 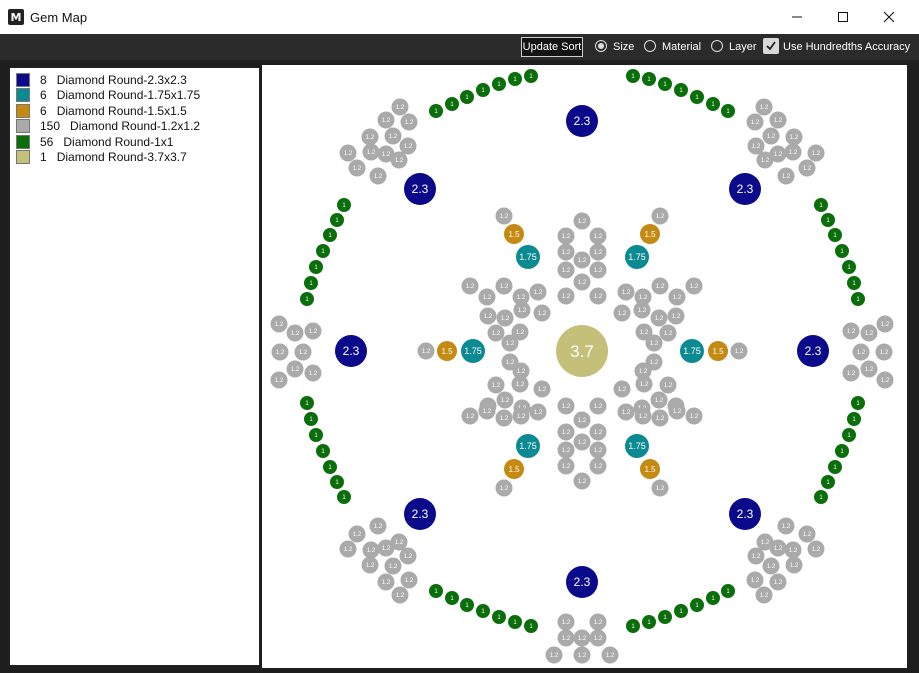 I want to click on size-radio, so click(x=601, y=46).